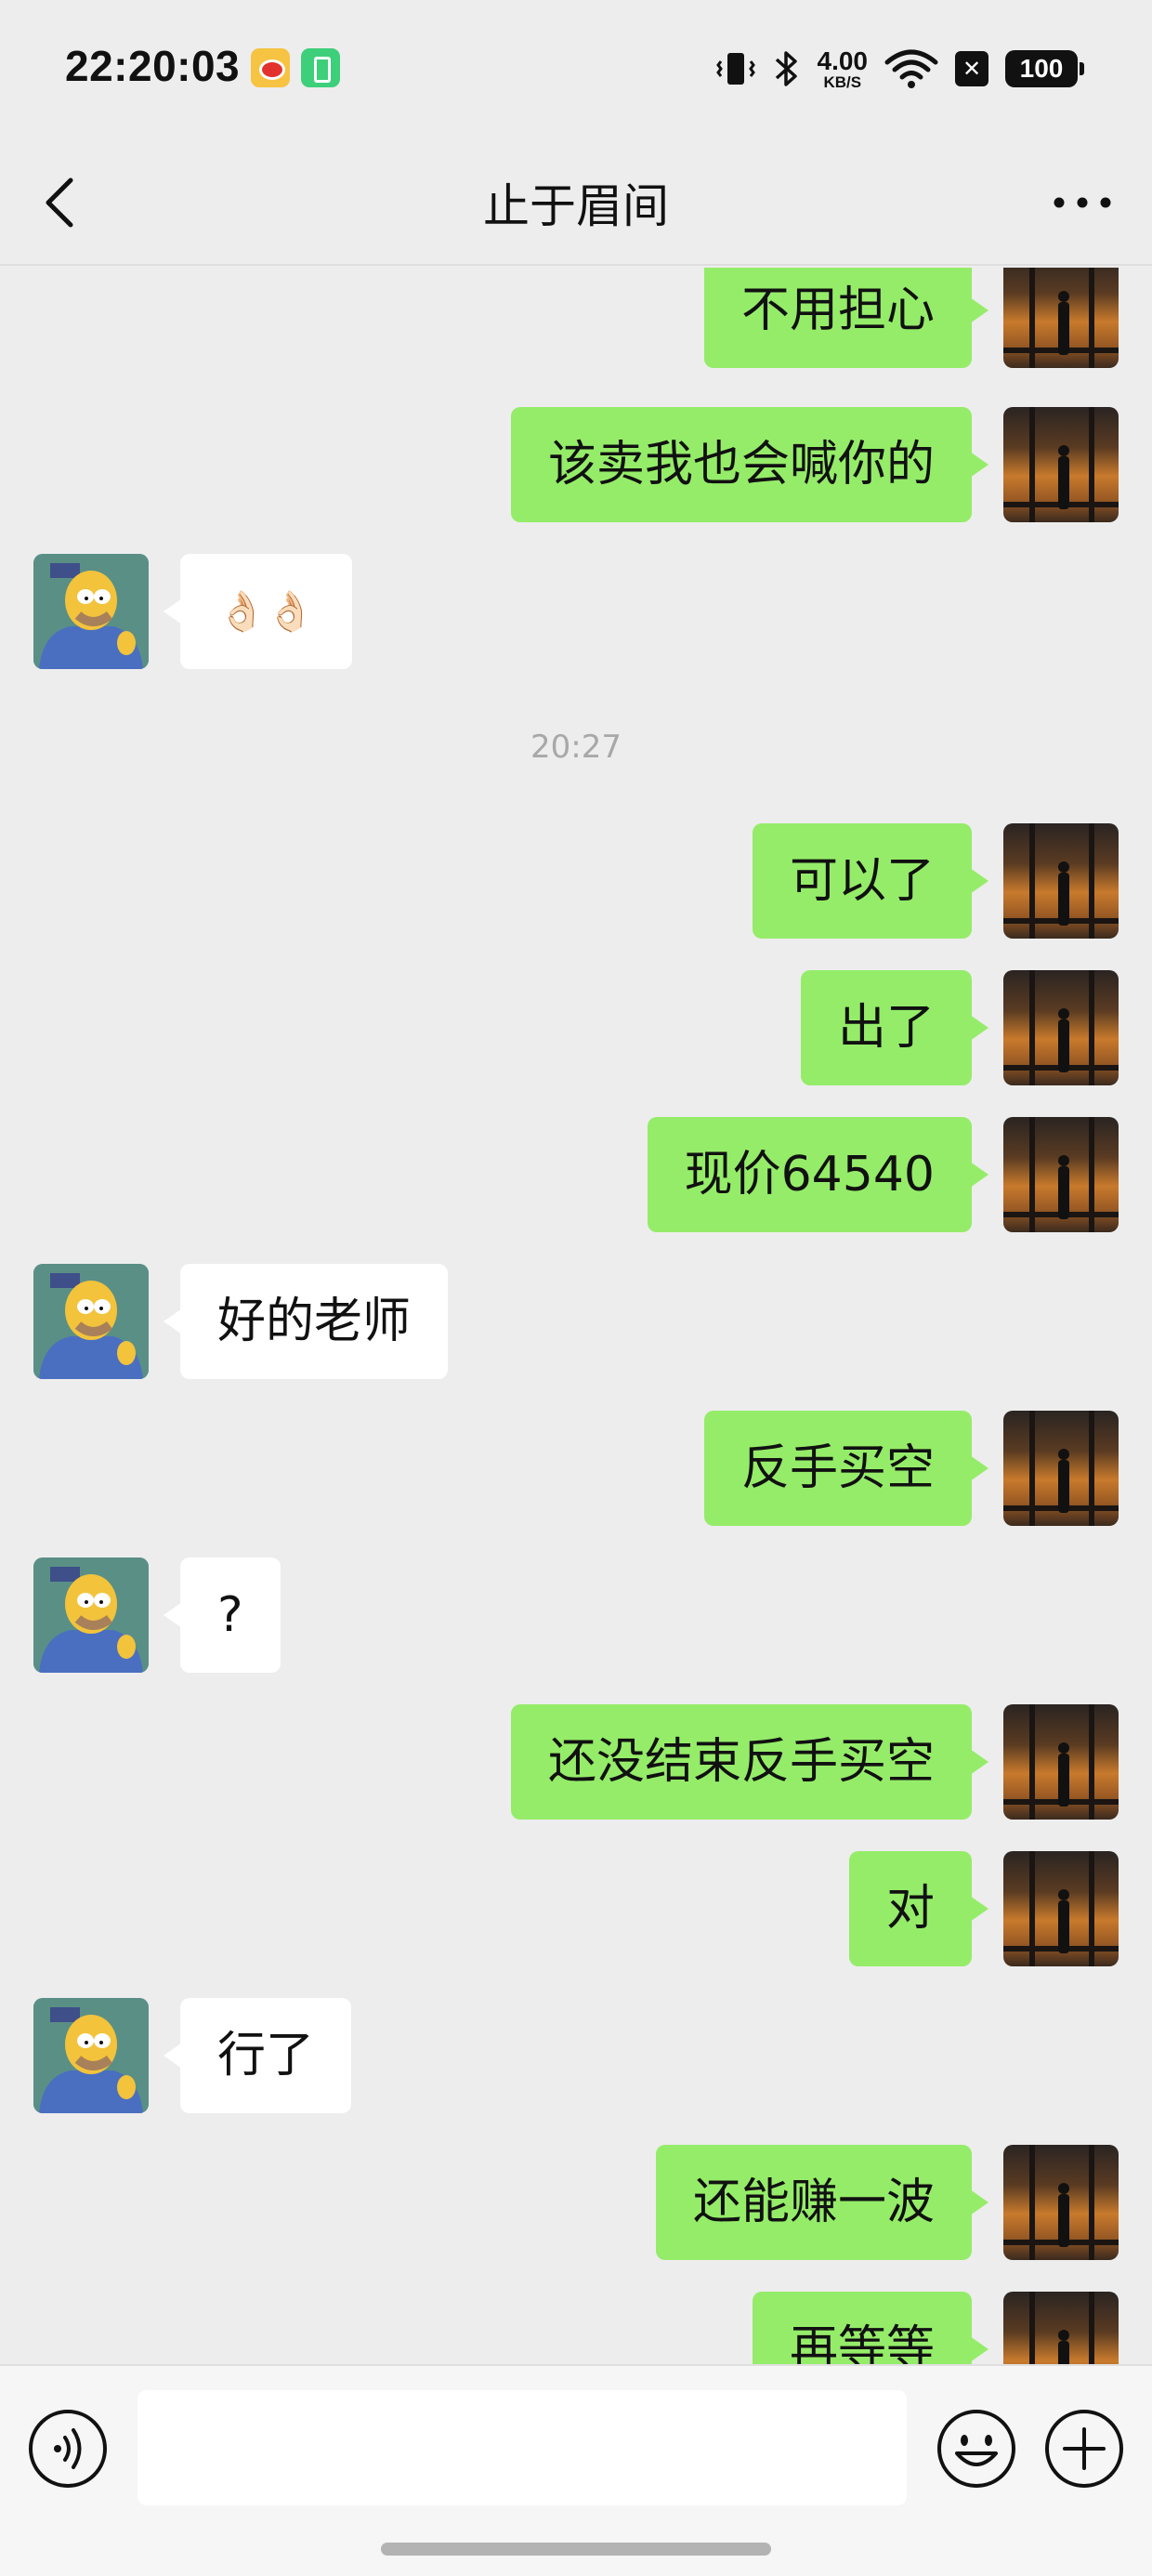  What do you see at coordinates (749, 464) in the screenshot?
I see `message-bubble: 该卖我也会喊你的` at bounding box center [749, 464].